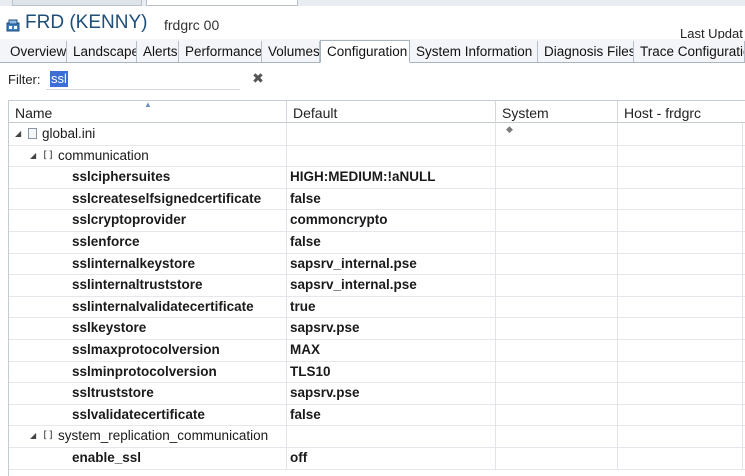 This screenshot has height=476, width=745. What do you see at coordinates (34, 113) in the screenshot?
I see `column-header-name-label: Name` at bounding box center [34, 113].